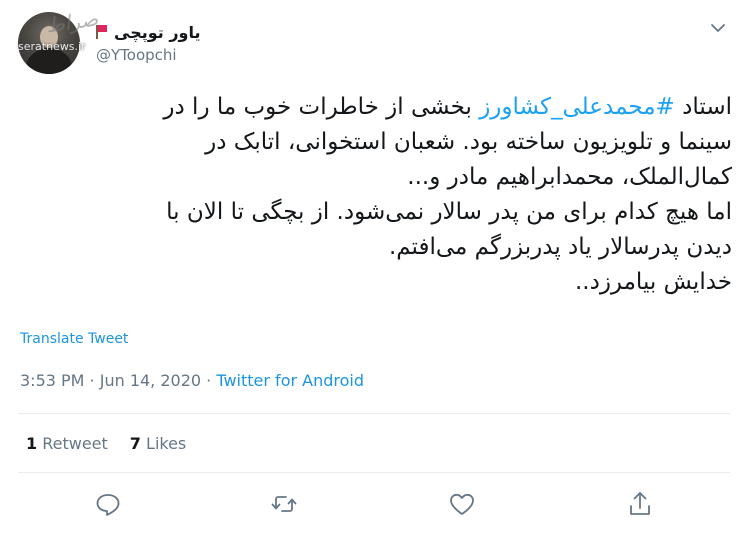  I want to click on chevron-down-icon, so click(718, 28).